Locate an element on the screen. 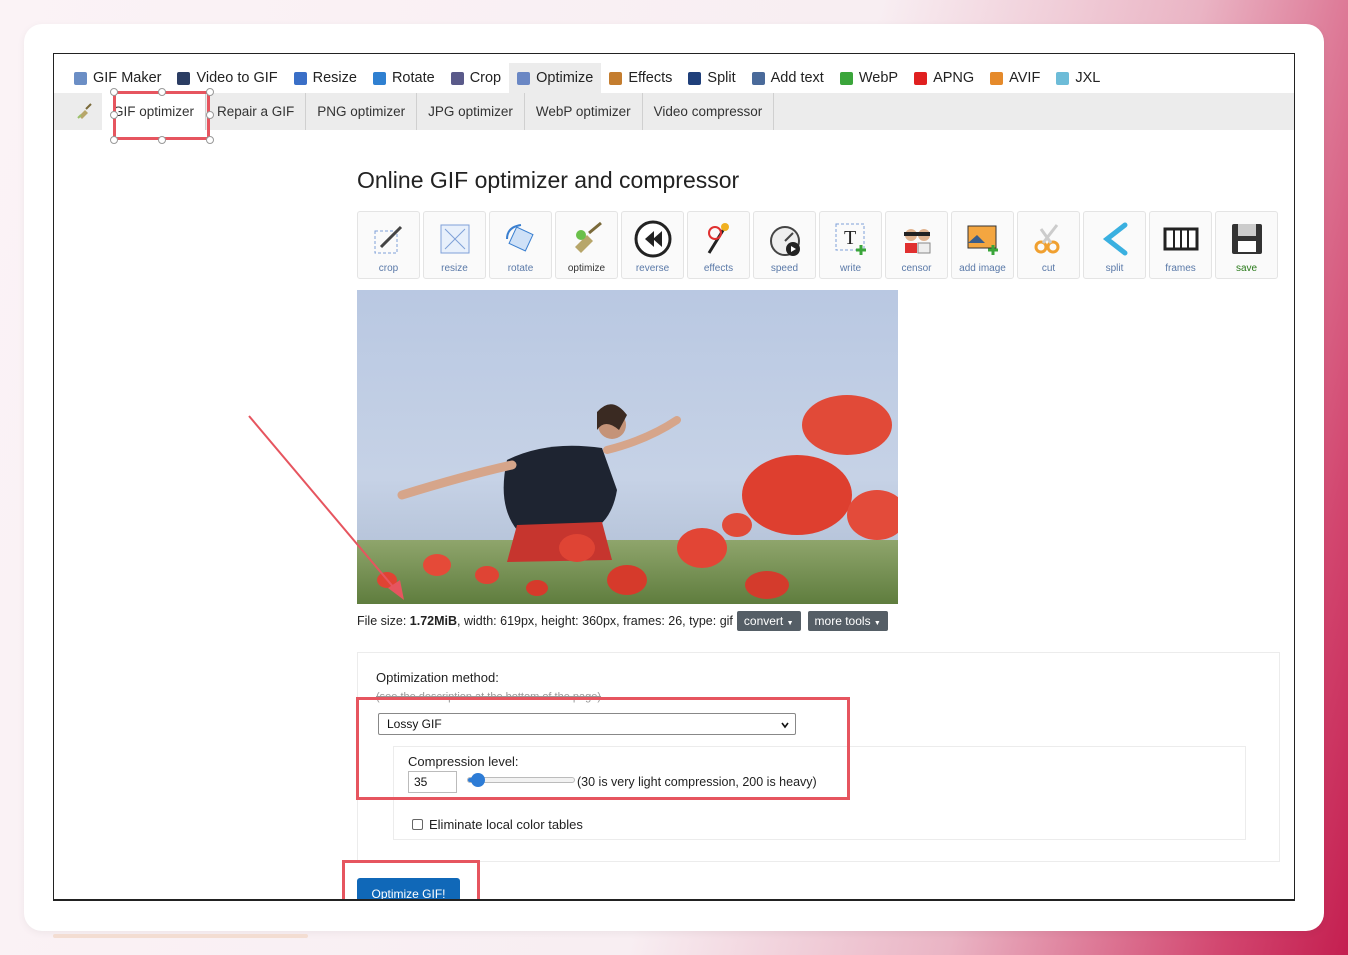  nav-rotate: Rotate is located at coordinates (404, 78).